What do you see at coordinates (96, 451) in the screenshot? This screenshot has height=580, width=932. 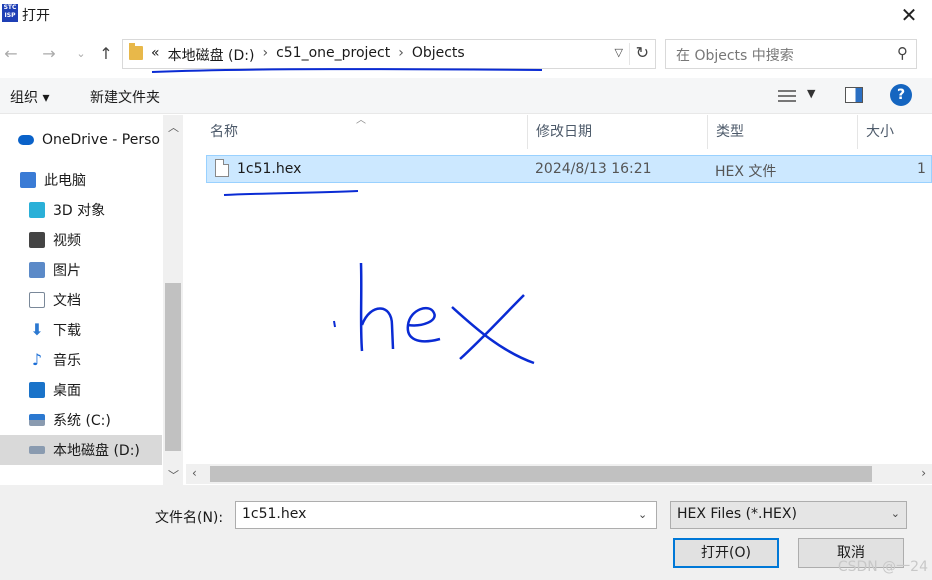 I see `sidebar-item-label: 本地磁盘 (D:)` at bounding box center [96, 451].